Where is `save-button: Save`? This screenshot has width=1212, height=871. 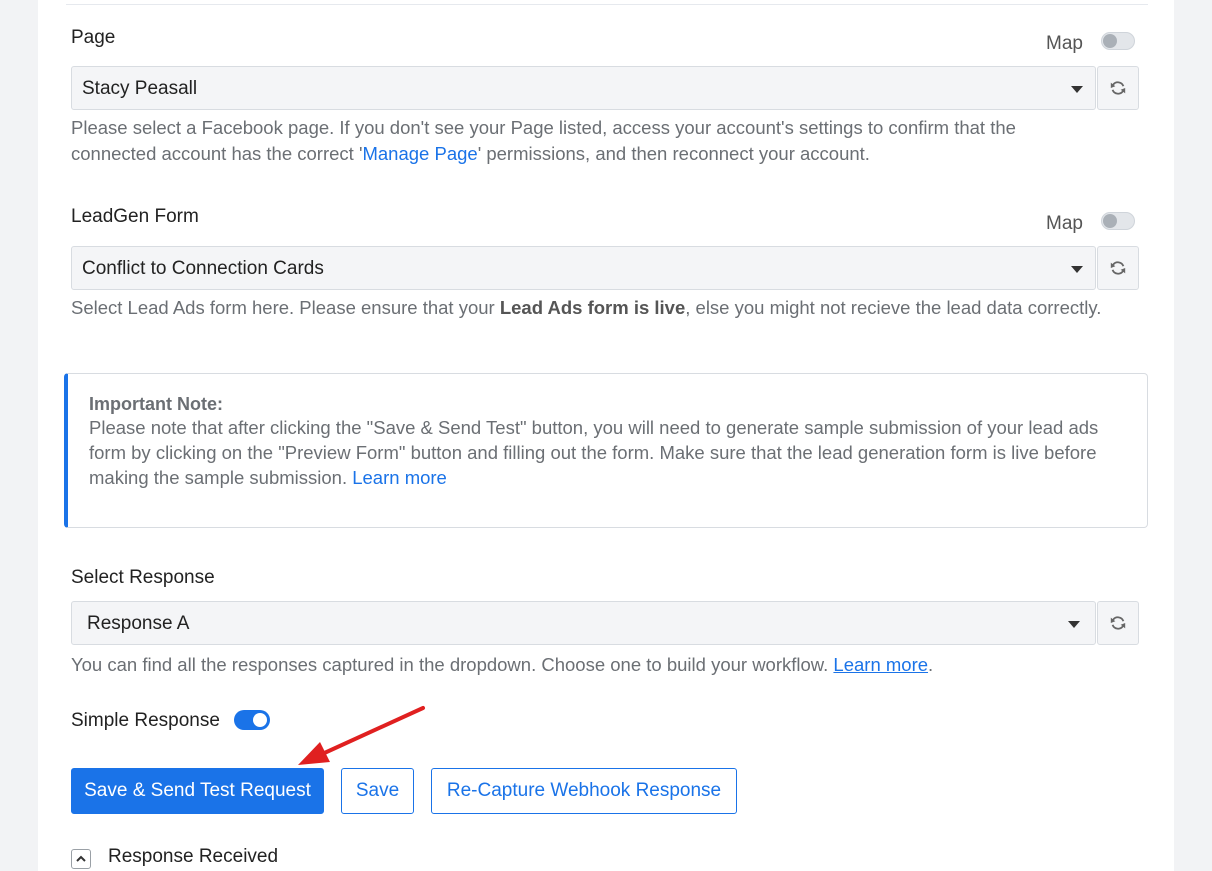 save-button: Save is located at coordinates (377, 791).